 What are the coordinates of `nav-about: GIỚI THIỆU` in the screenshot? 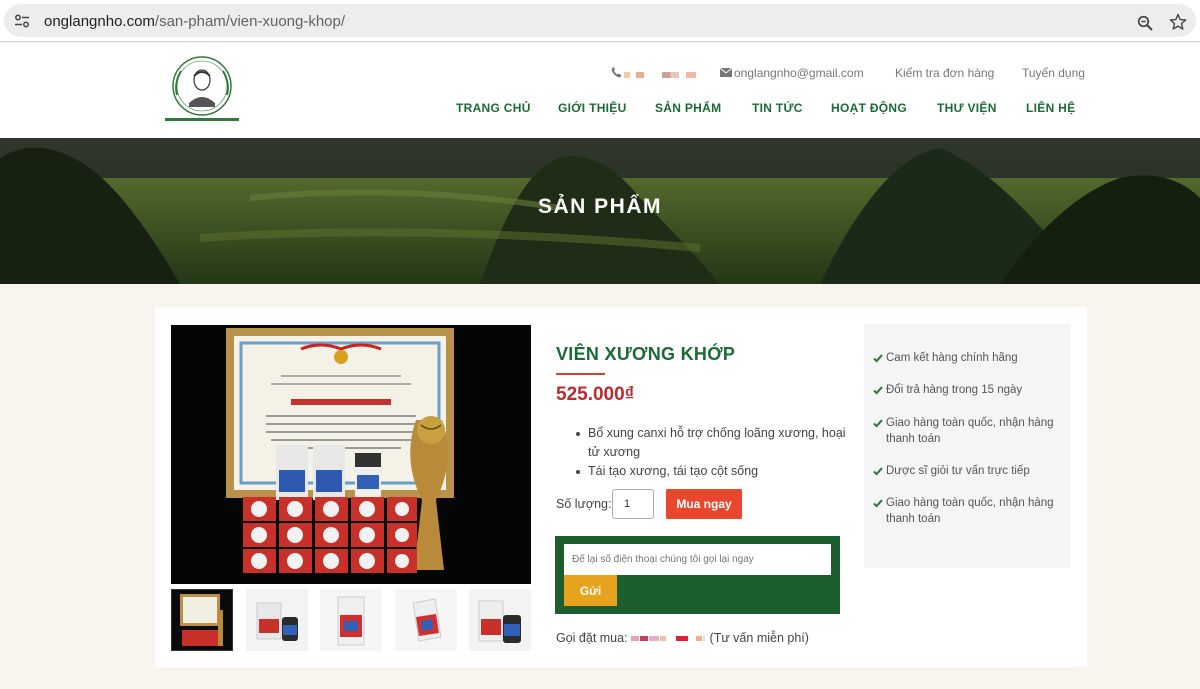 It's located at (592, 108).